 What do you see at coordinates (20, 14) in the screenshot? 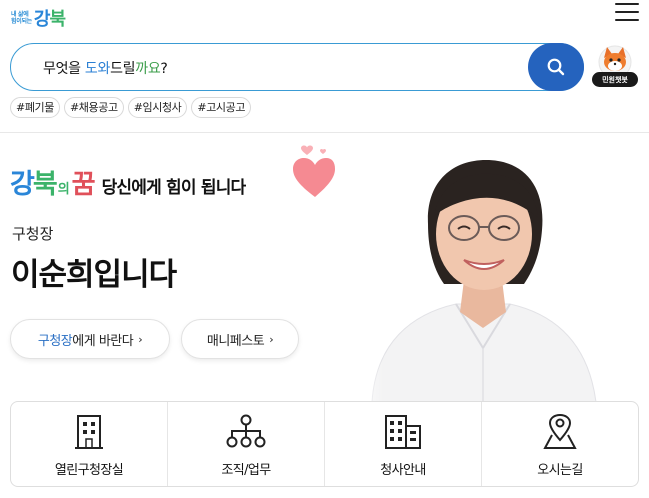
I see `logo-tagline-line1: 내 삶에` at bounding box center [20, 14].